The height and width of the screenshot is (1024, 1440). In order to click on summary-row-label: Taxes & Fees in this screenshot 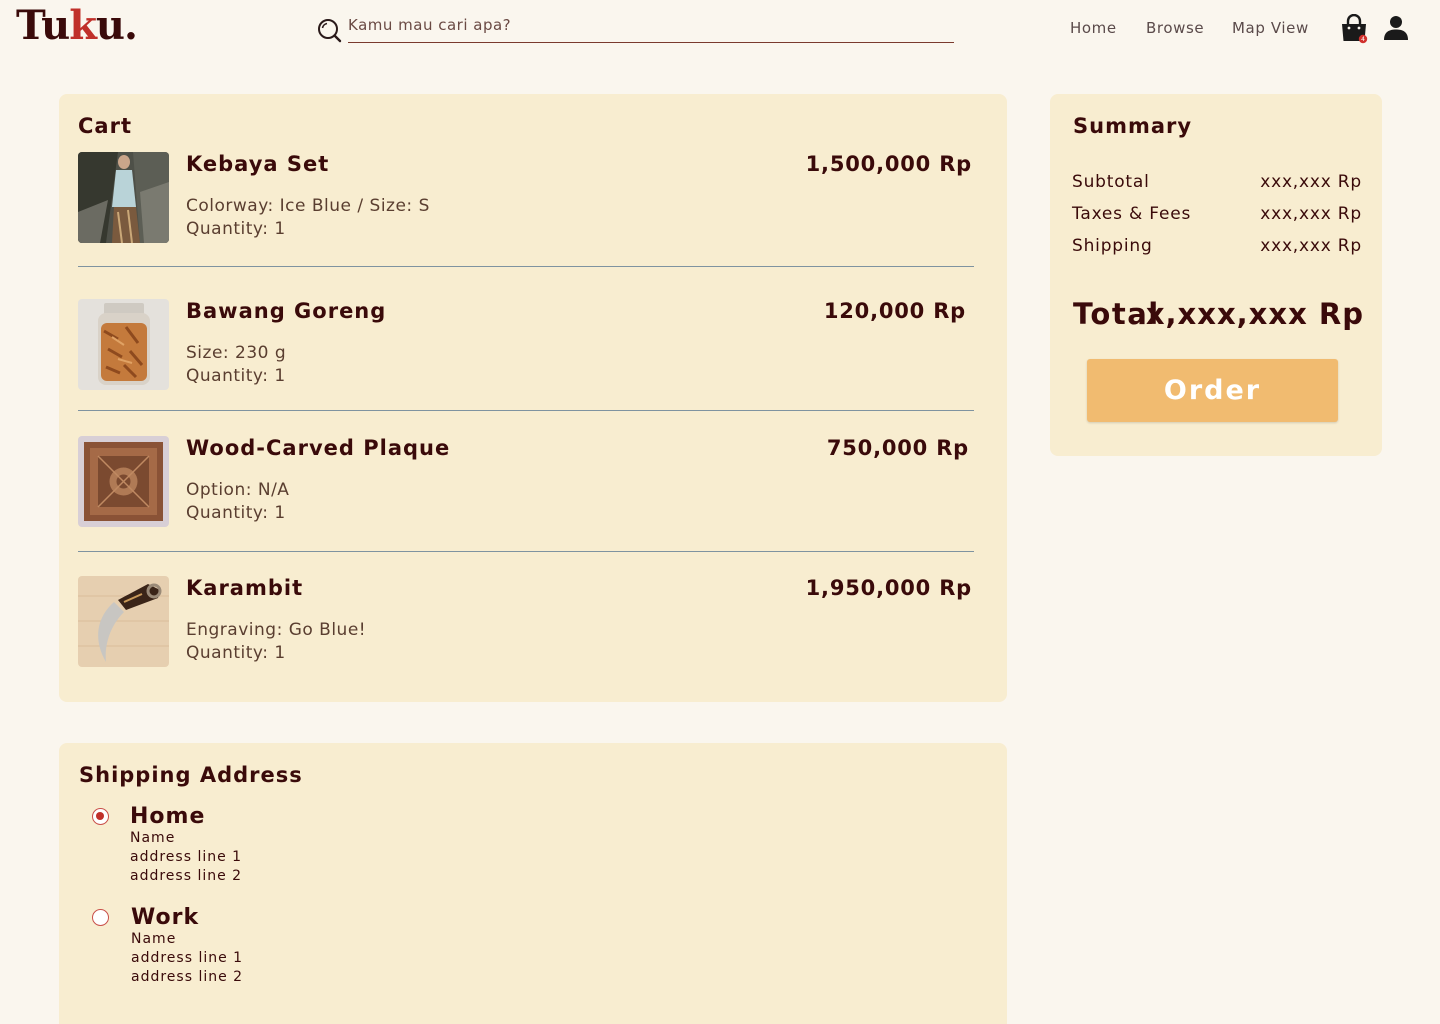, I will do `click(1132, 214)`.